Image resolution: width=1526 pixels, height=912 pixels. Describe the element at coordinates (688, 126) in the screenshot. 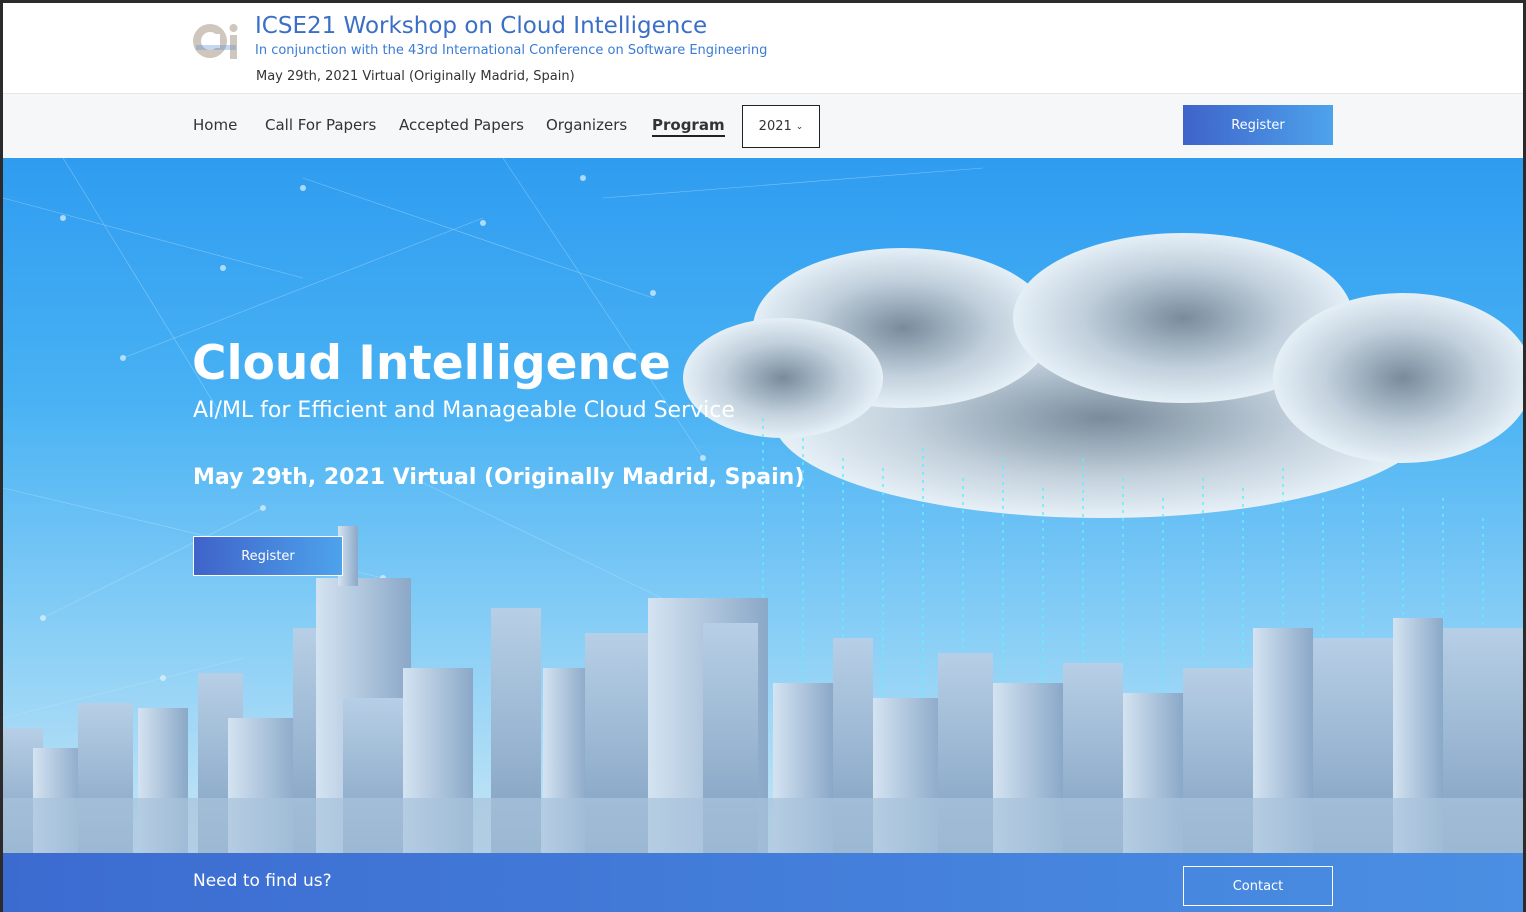

I see `nav-program: Program` at that location.